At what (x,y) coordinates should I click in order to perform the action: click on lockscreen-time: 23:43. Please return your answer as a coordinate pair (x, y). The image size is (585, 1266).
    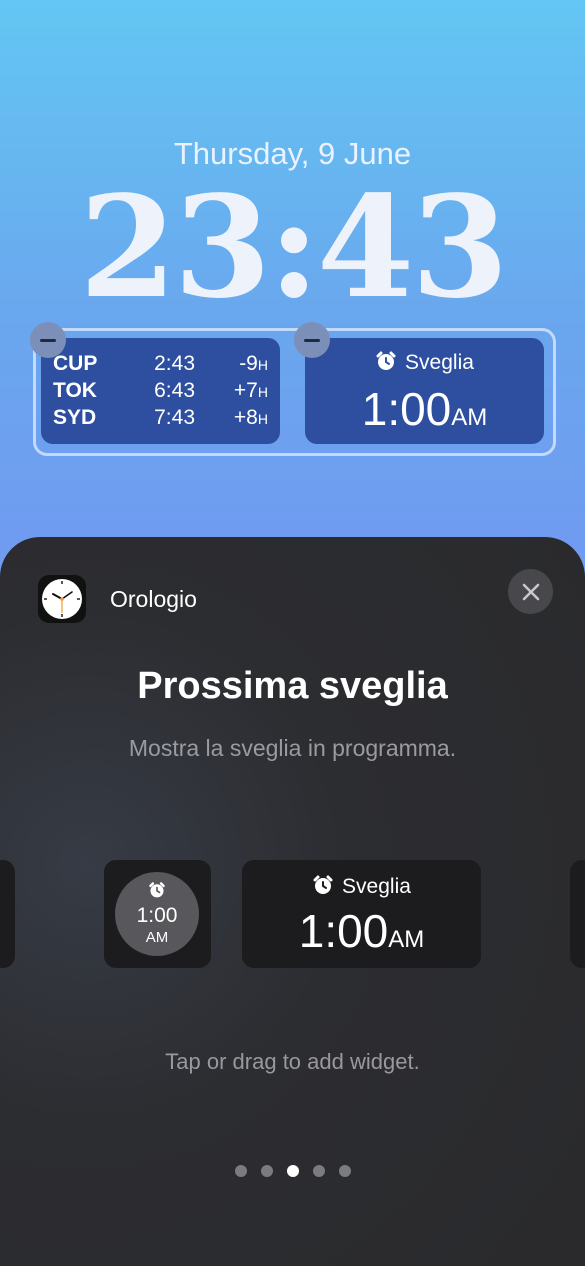
    Looking at the image, I should click on (293, 248).